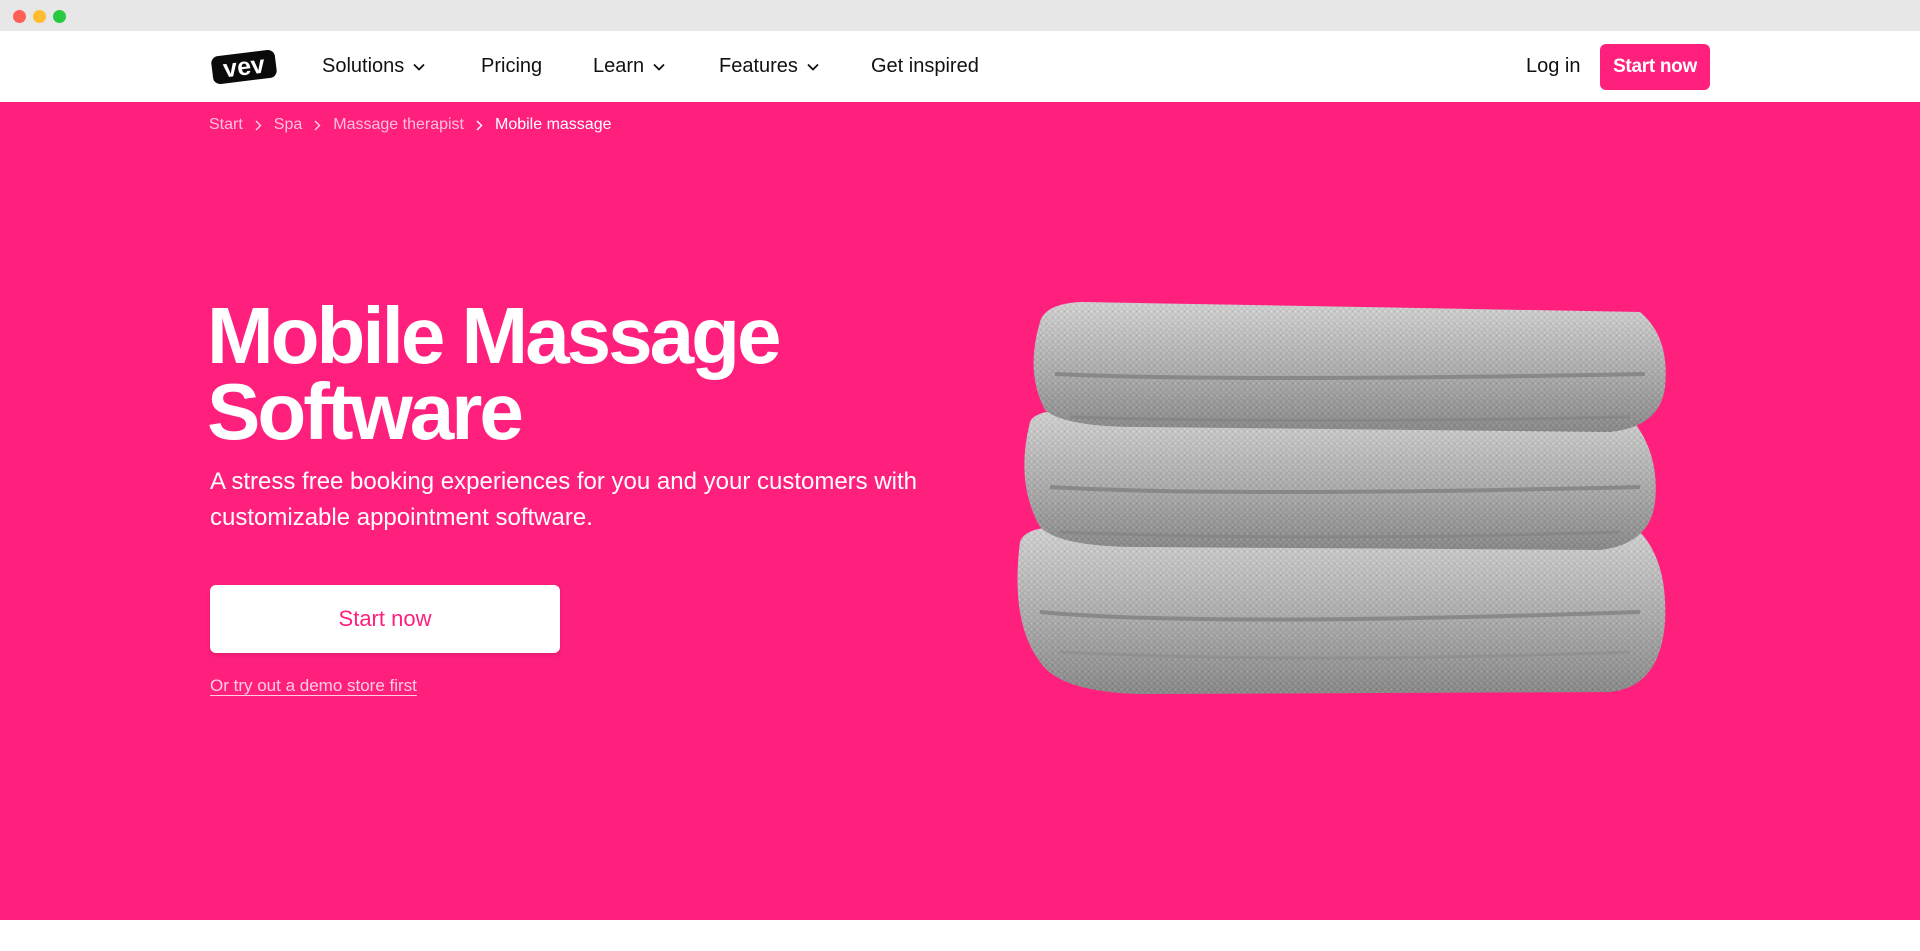  Describe the element at coordinates (619, 66) in the screenshot. I see `nav-item-label: Learn` at that location.